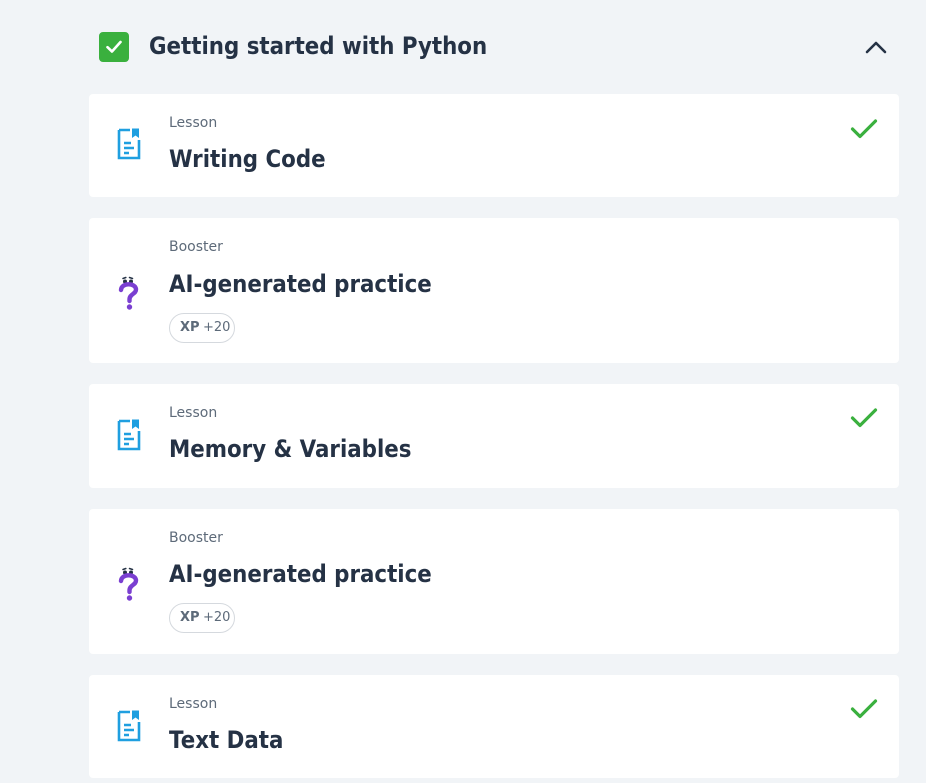  I want to click on lesson-card: Lesson Writing Code, so click(494, 145).